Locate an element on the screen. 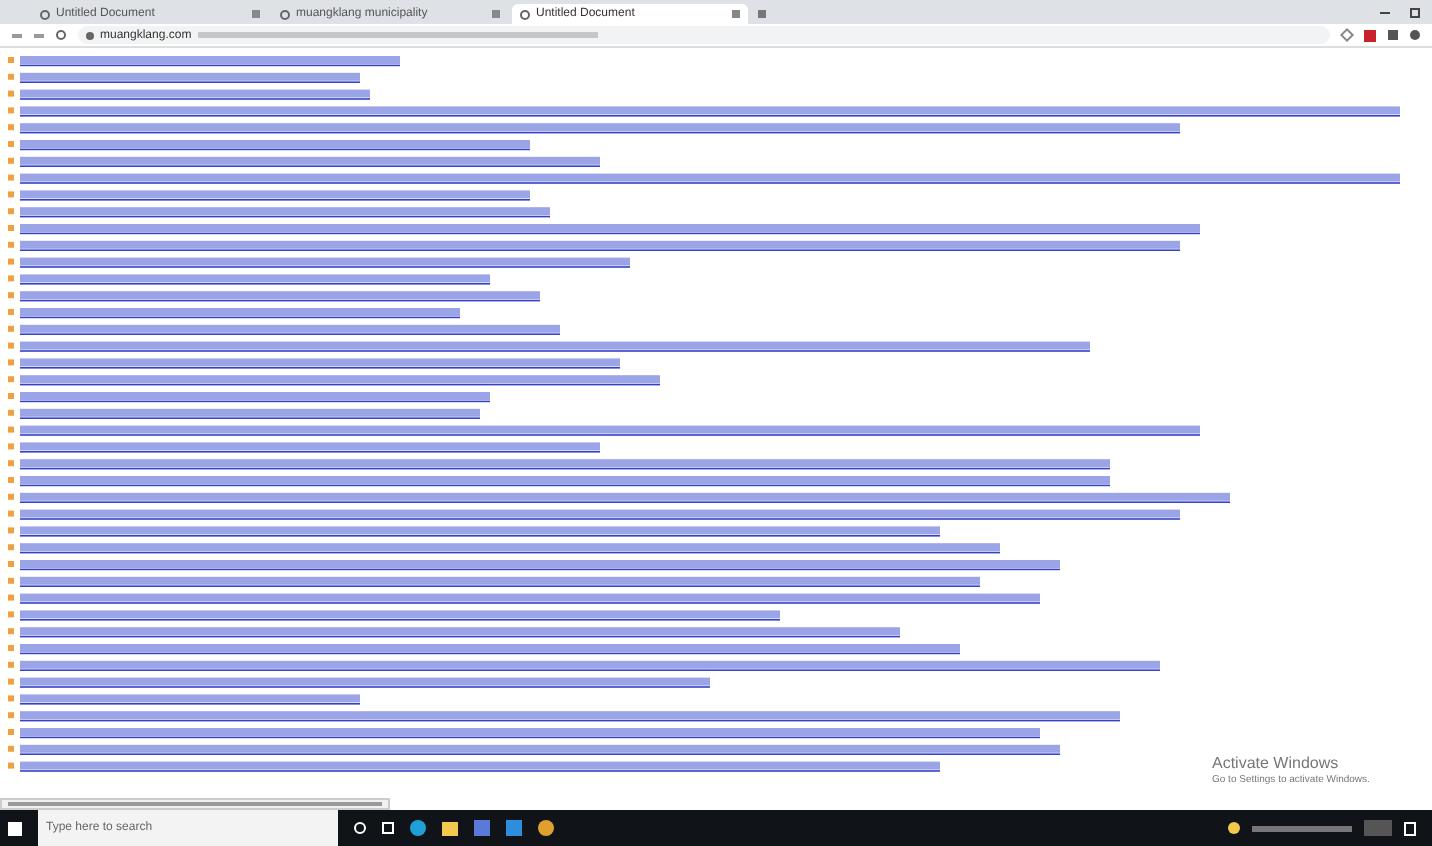 This screenshot has height=846, width=1432. watermark-title: Activate Windows is located at coordinates (1276, 764).